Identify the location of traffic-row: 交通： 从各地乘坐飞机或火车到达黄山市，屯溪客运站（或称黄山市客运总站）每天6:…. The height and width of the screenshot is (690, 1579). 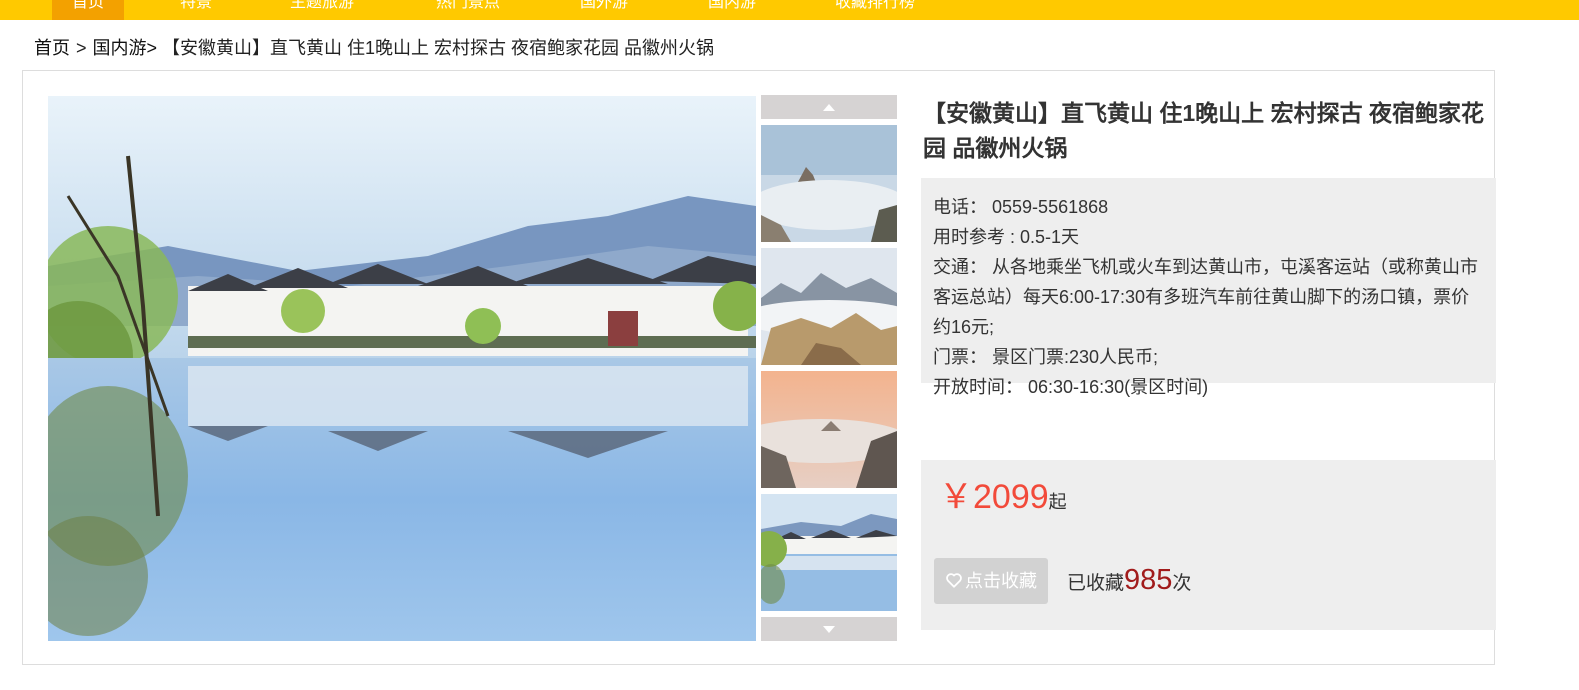
(1208, 297).